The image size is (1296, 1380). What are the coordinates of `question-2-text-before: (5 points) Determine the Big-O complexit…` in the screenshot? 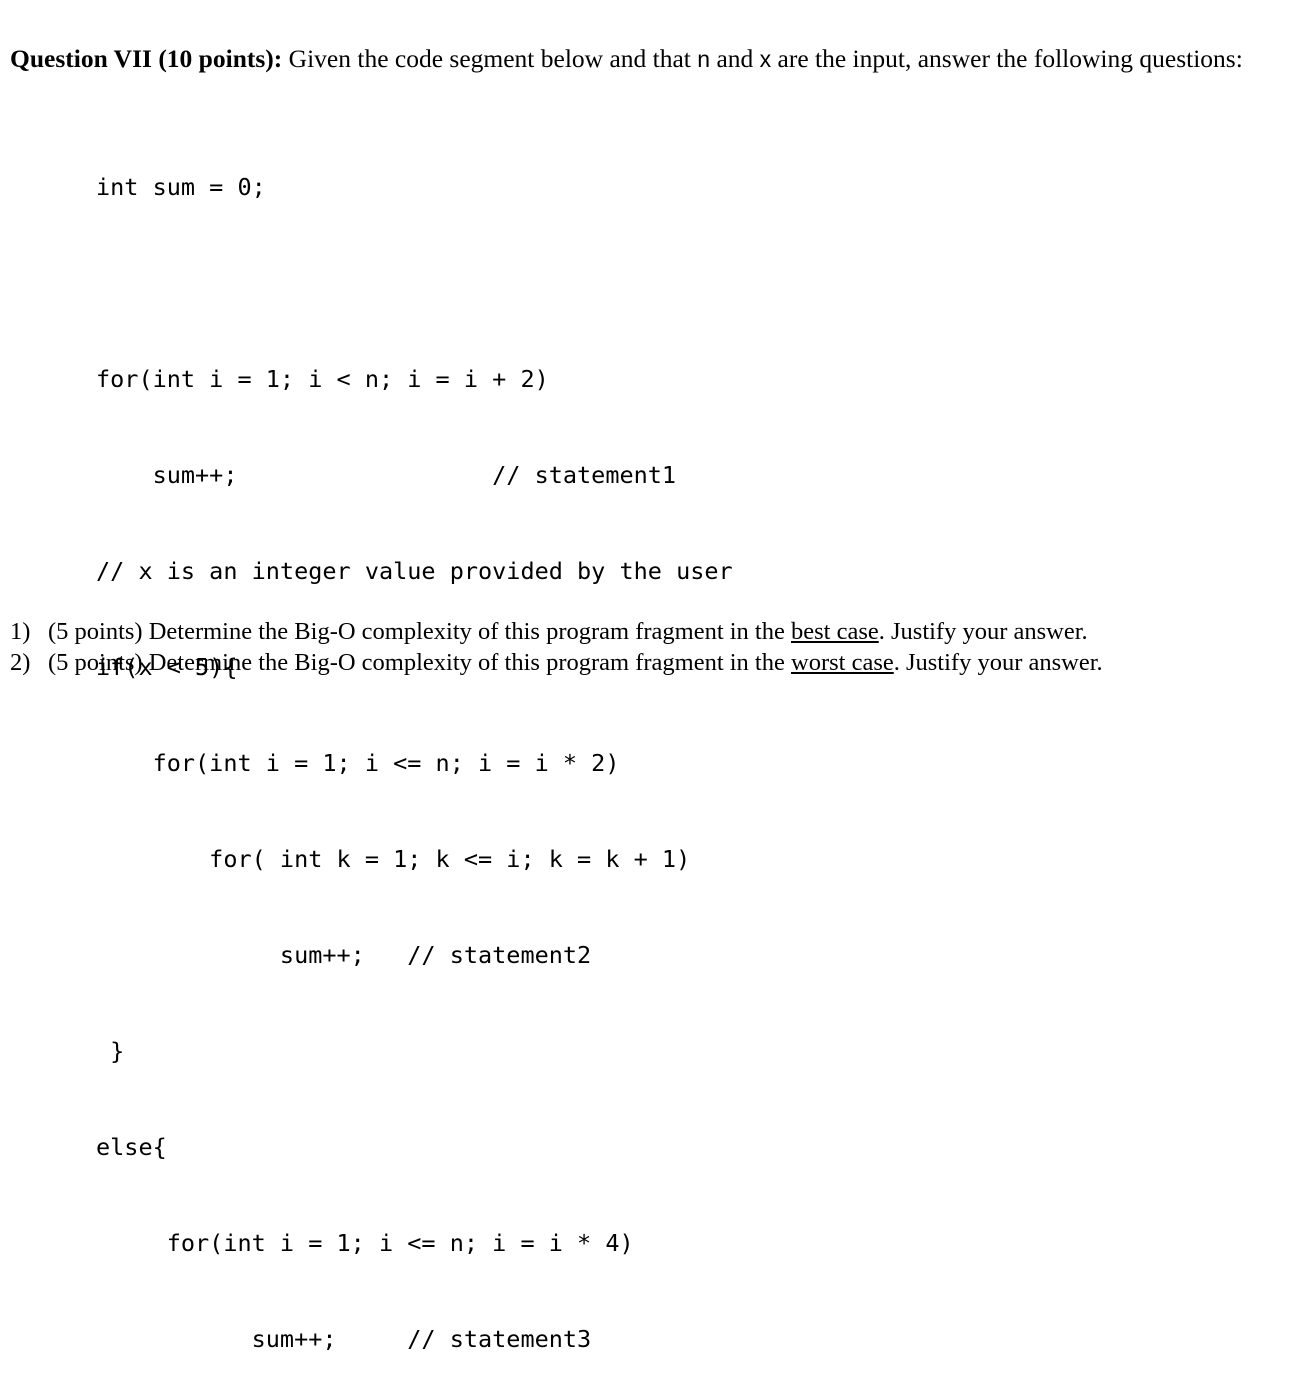 It's located at (419, 662).